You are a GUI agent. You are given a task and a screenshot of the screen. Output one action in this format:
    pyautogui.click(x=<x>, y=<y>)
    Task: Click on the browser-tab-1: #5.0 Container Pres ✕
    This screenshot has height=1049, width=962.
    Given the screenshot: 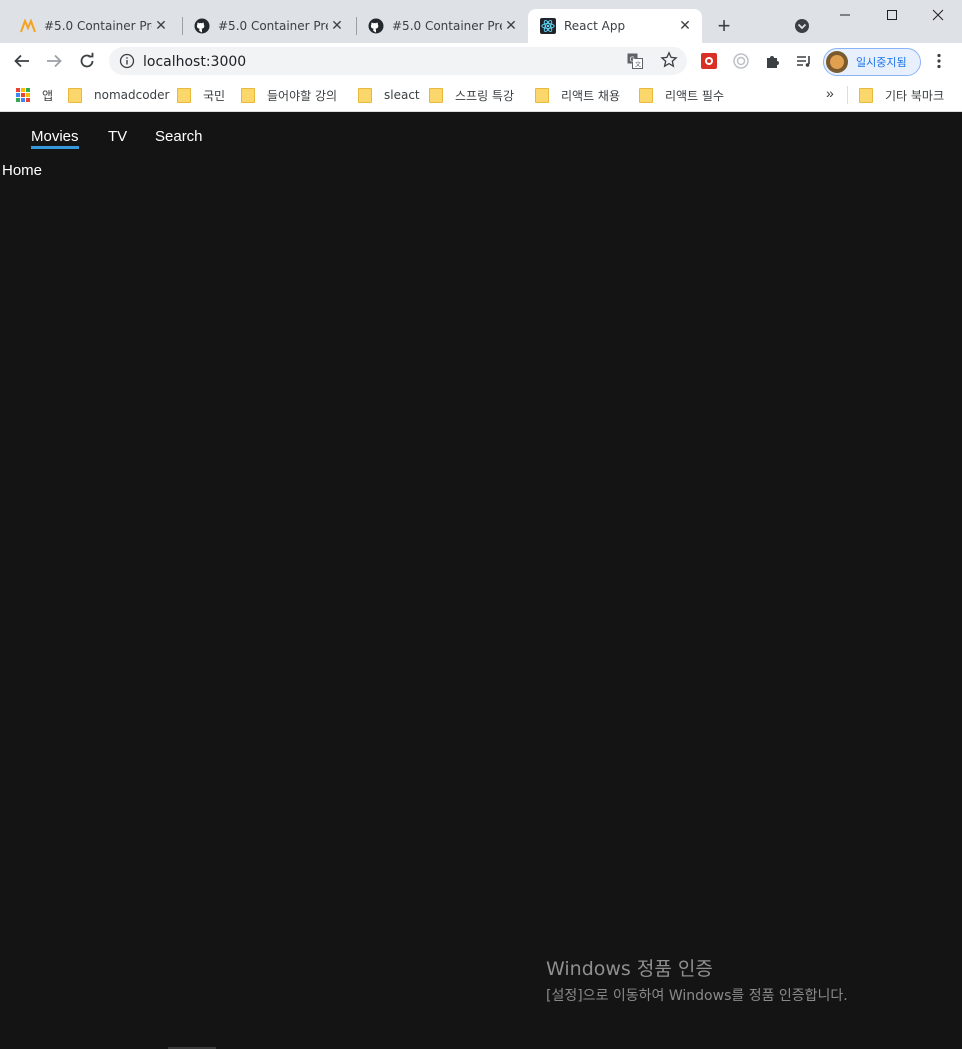 What is the action you would take?
    pyautogui.click(x=93, y=26)
    